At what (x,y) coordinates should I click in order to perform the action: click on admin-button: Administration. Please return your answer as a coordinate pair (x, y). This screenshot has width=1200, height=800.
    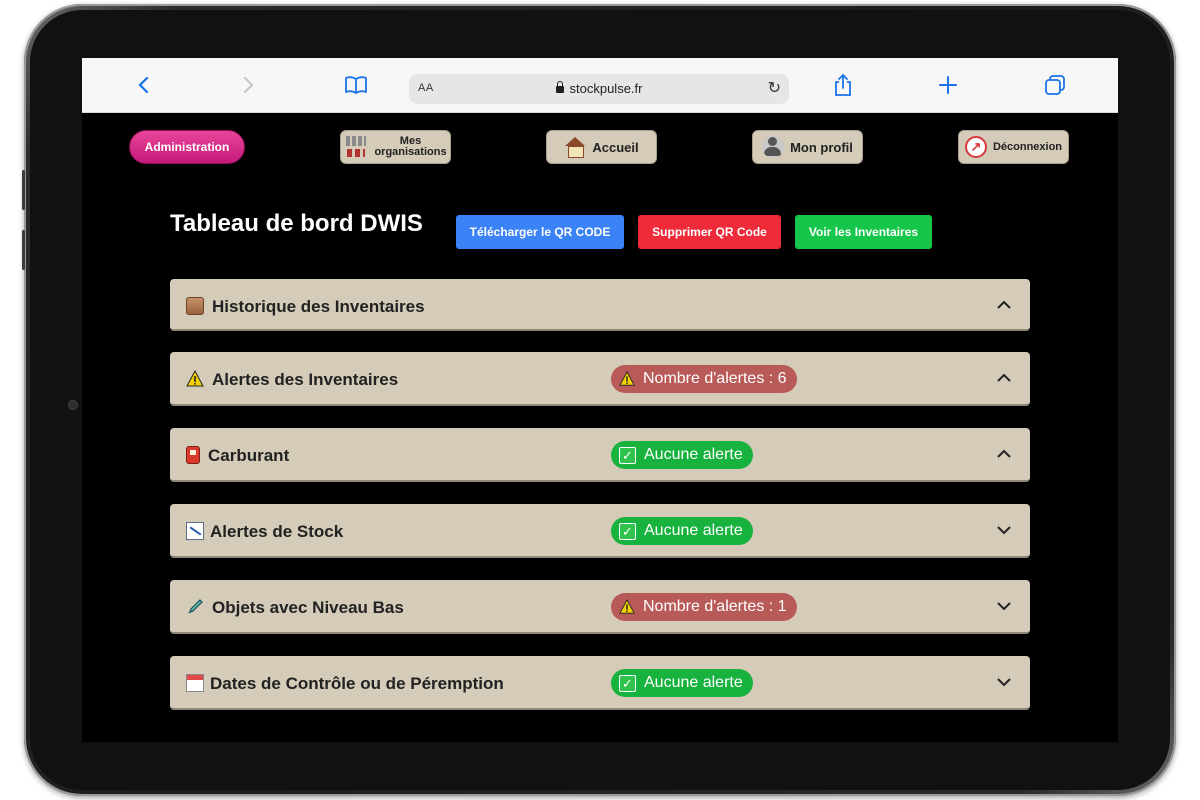
    Looking at the image, I should click on (187, 147).